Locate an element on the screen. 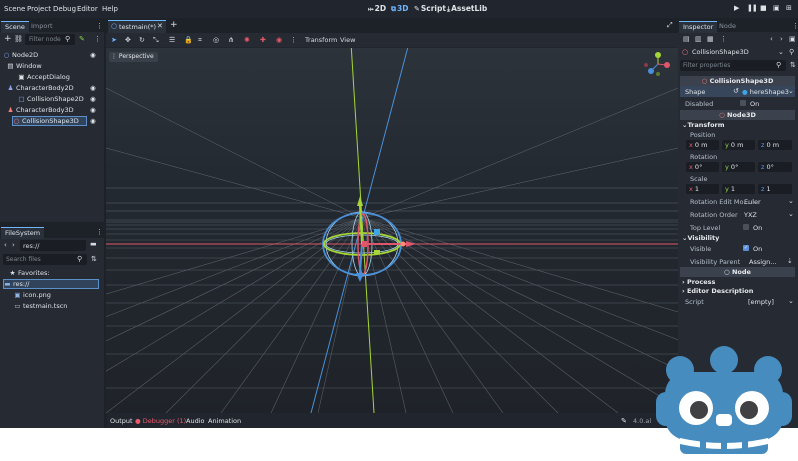  tree-node-window: ▤ Window is located at coordinates (24, 67).